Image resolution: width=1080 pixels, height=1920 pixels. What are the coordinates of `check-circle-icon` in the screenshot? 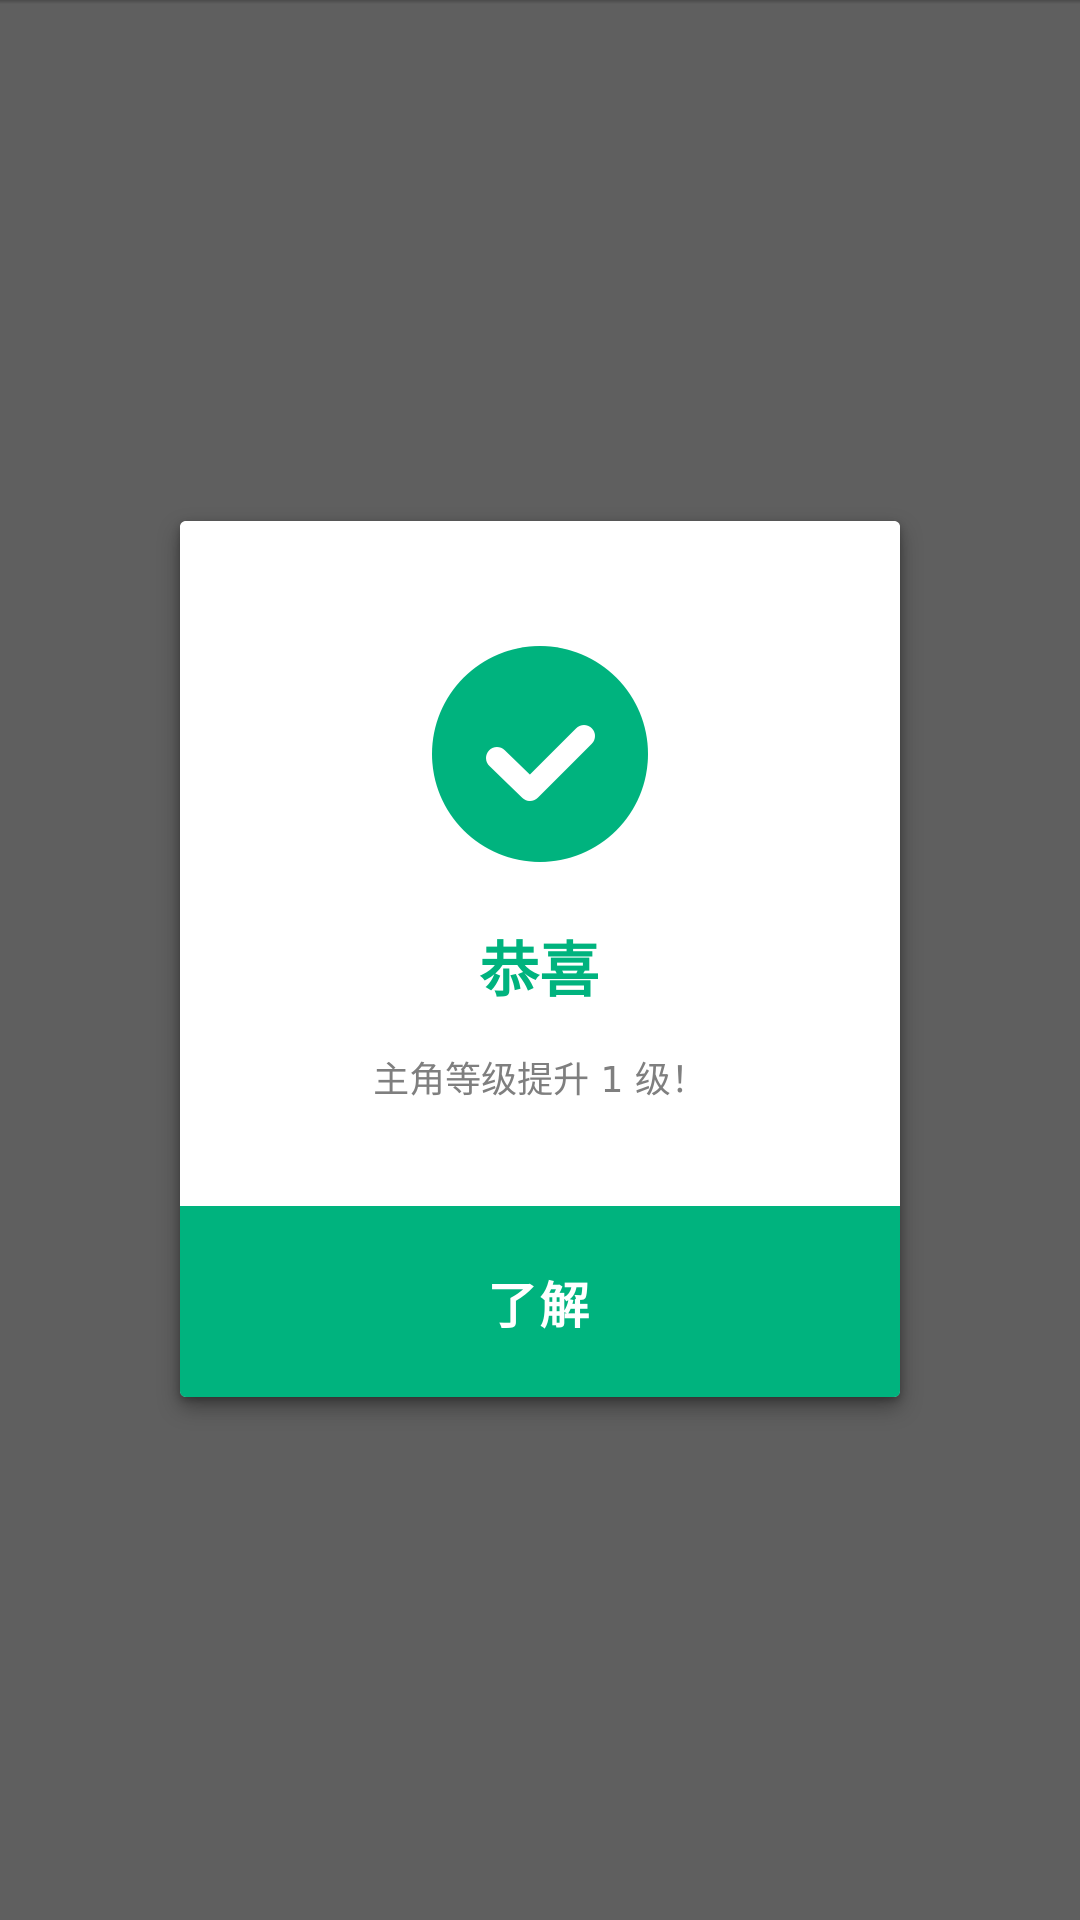 It's located at (540, 754).